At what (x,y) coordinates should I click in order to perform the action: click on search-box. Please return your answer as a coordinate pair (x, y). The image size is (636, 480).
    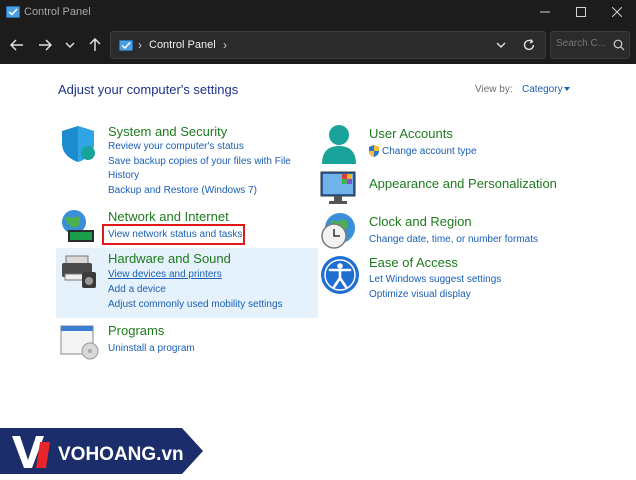
    Looking at the image, I should click on (590, 45).